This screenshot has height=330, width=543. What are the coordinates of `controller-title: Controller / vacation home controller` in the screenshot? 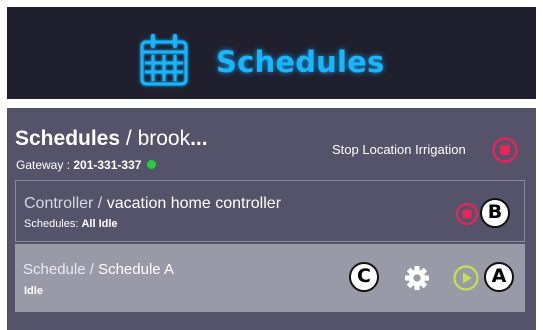 It's located at (152, 204).